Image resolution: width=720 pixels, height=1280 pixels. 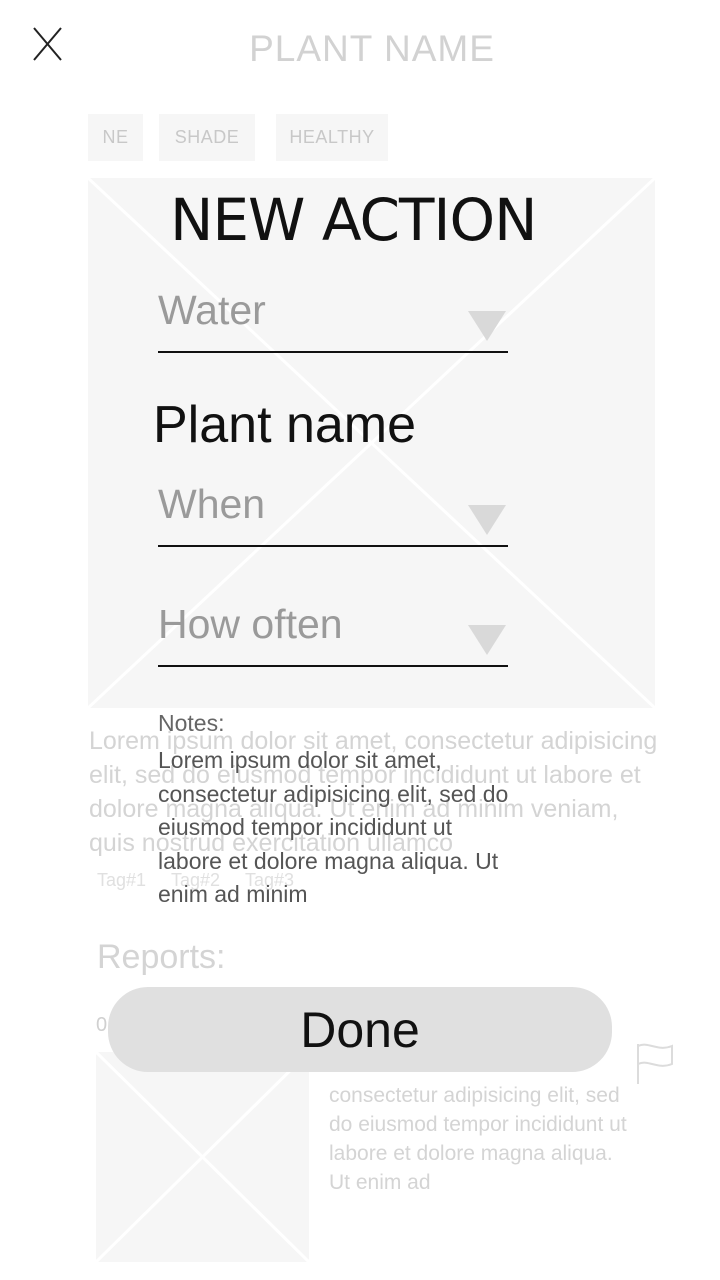 I want to click on action-type-dropdown: Water, so click(x=333, y=318).